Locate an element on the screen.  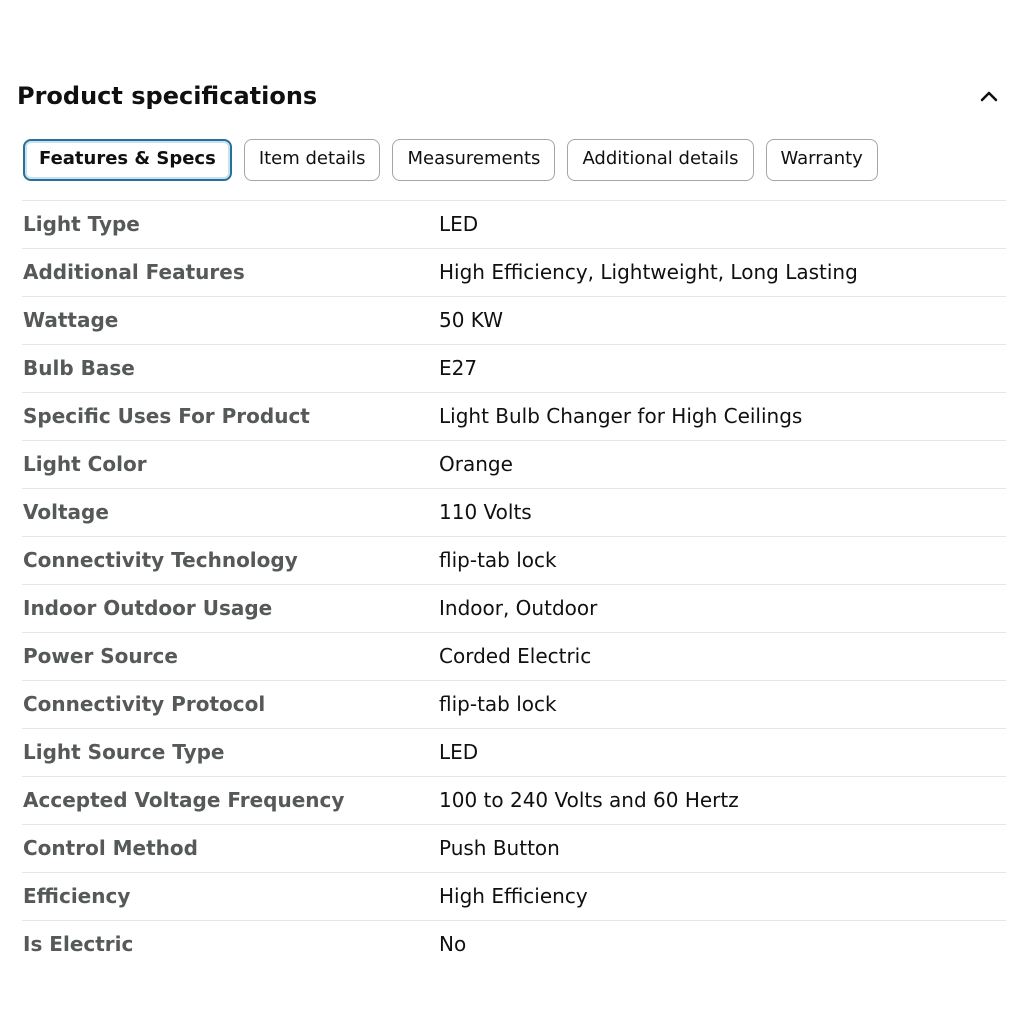
spec-value: High Efficiency is located at coordinates (513, 896).